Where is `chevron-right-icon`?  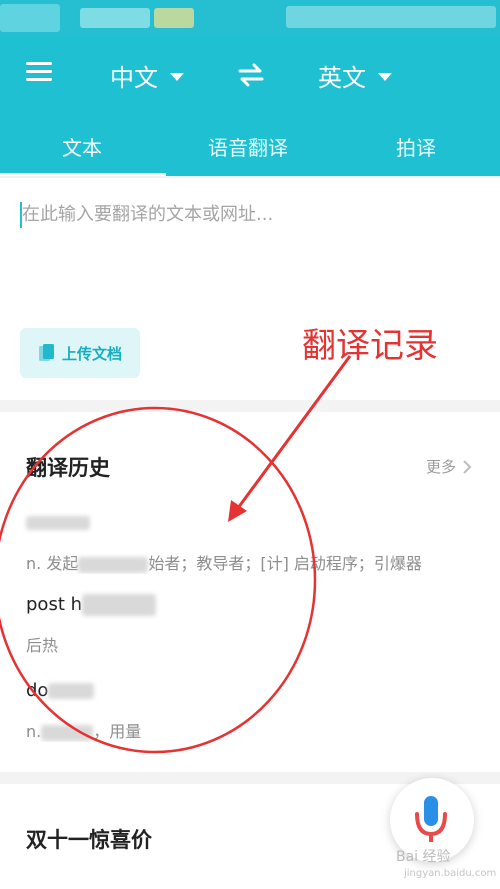
chevron-right-icon is located at coordinates (467, 466).